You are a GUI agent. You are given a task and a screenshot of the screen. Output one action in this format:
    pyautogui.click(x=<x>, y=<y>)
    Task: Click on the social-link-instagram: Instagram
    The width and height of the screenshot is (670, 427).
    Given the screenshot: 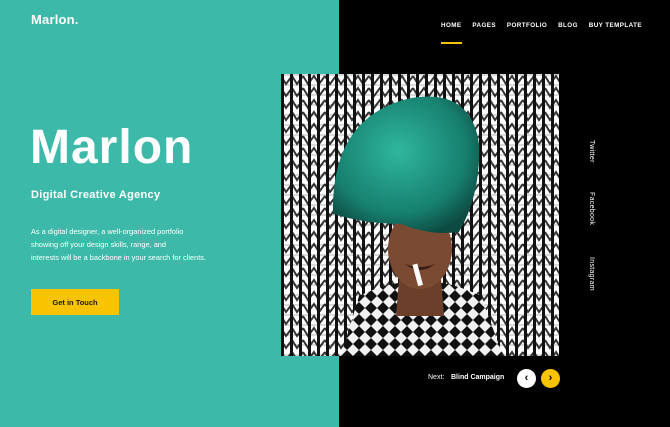 What is the action you would take?
    pyautogui.click(x=588, y=274)
    